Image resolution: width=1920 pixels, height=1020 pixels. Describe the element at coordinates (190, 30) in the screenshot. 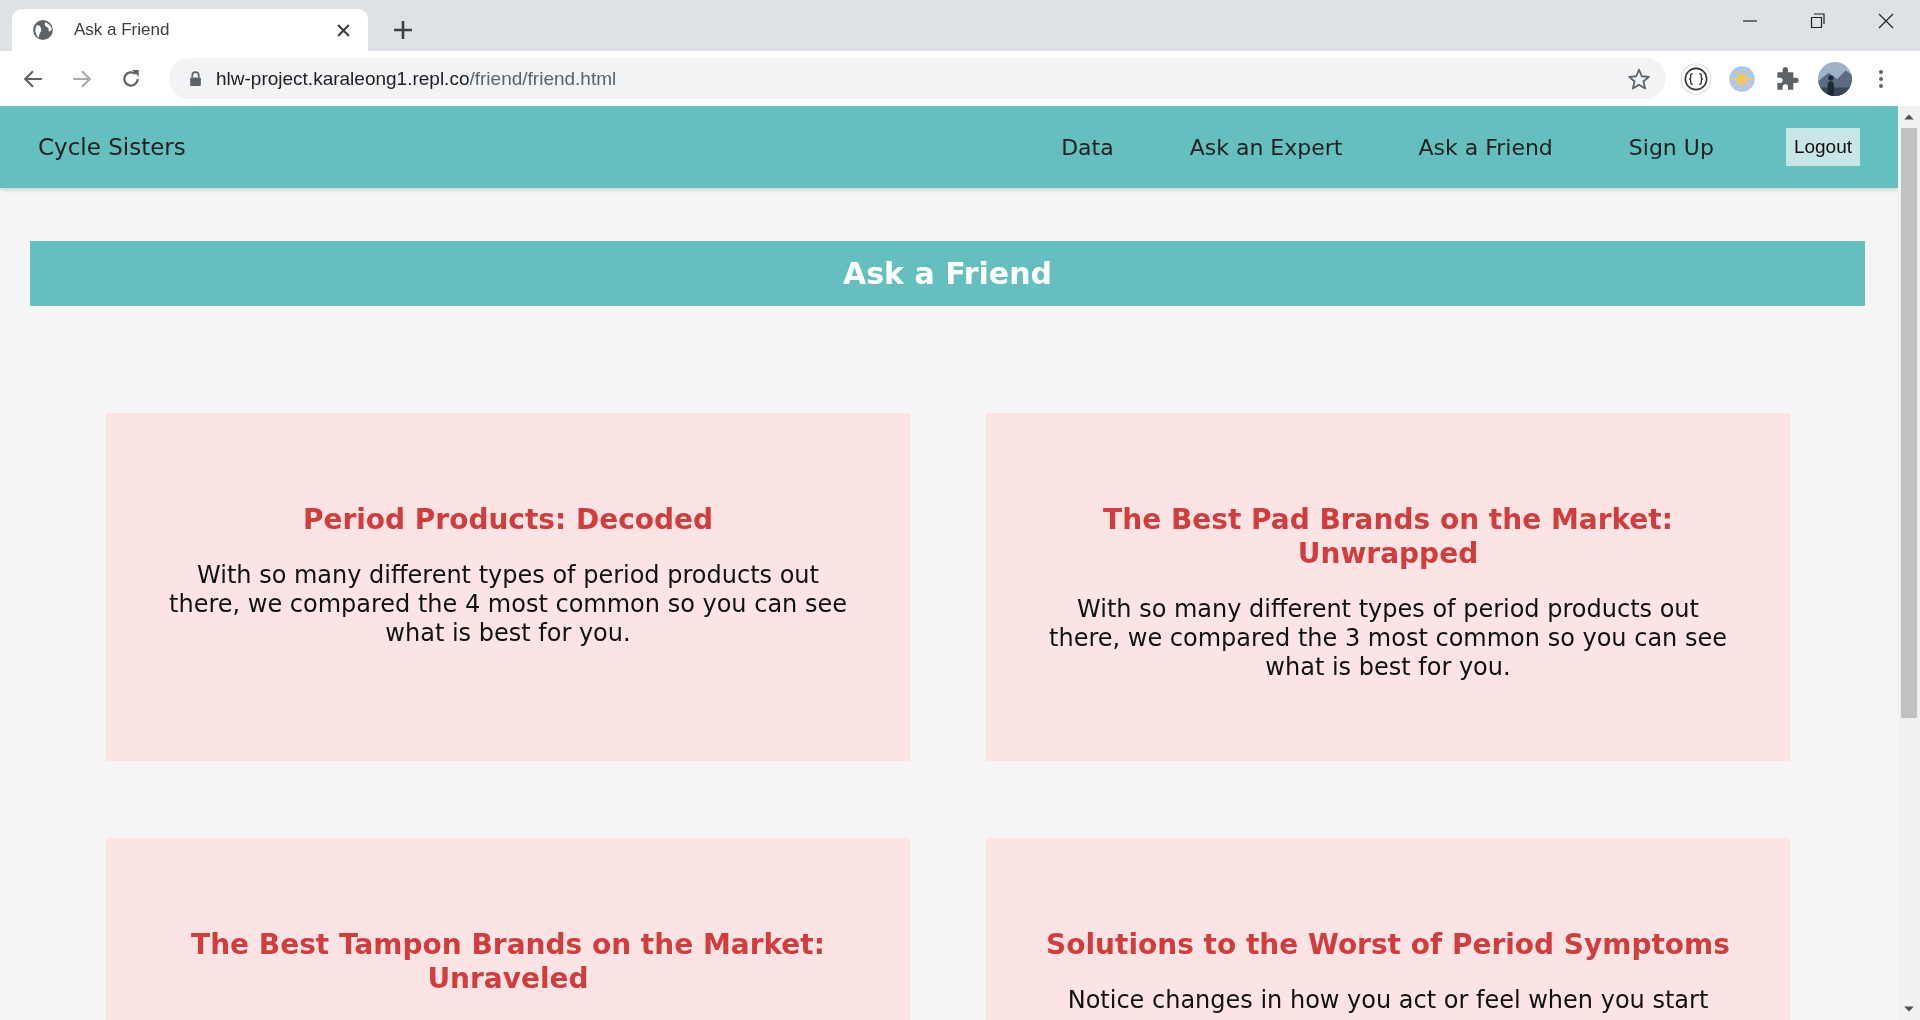

I see `browser-tab: Ask a Friend` at that location.